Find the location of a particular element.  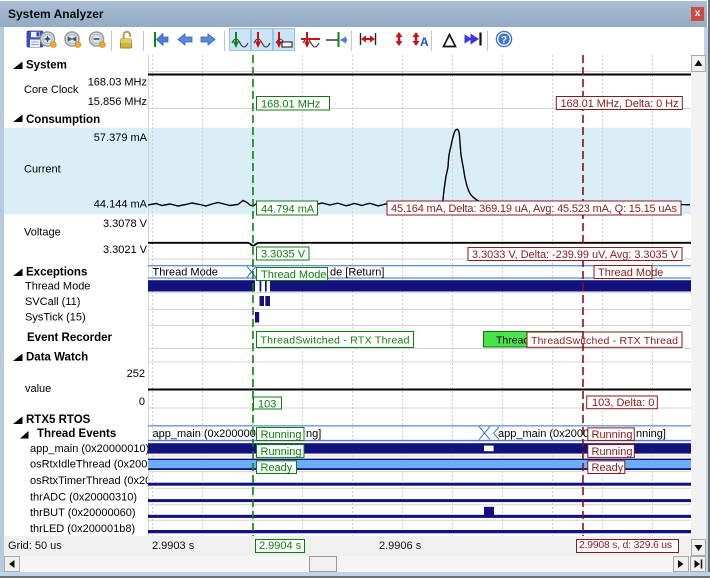

svg-text: Exceptions is located at coordinates (56, 272).